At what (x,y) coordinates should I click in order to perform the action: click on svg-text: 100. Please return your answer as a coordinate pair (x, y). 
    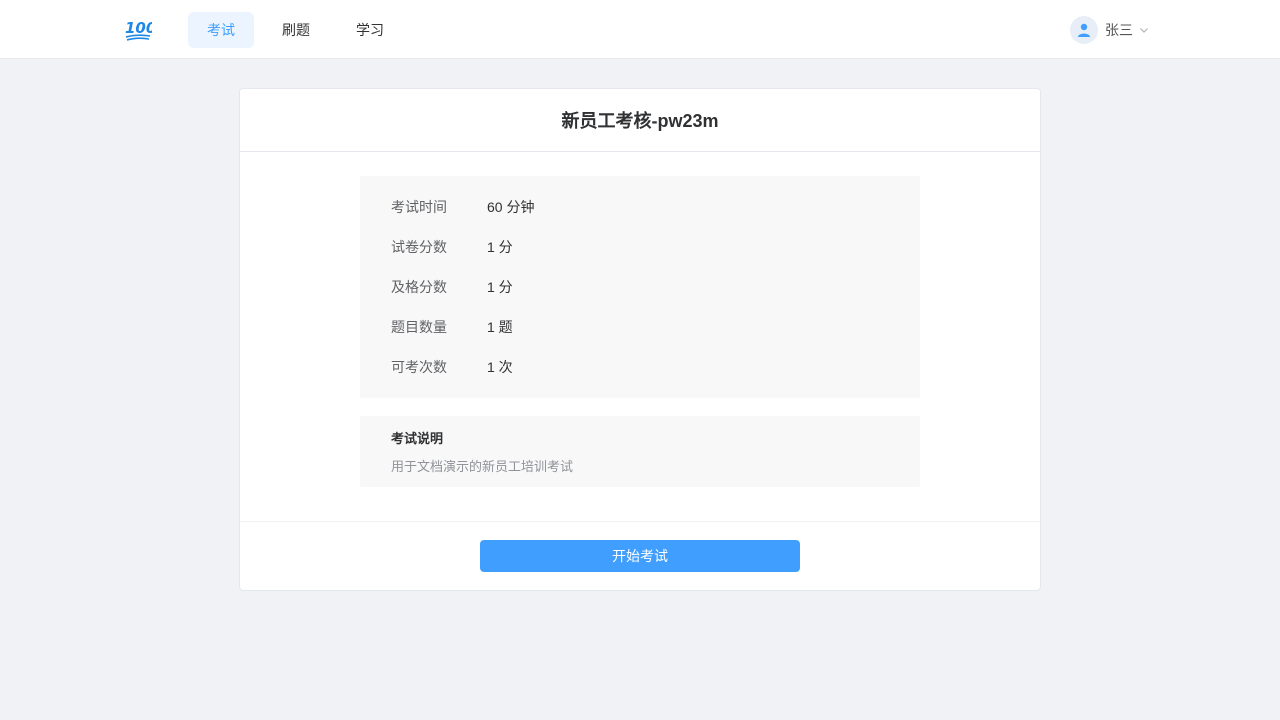
    Looking at the image, I should click on (138, 28).